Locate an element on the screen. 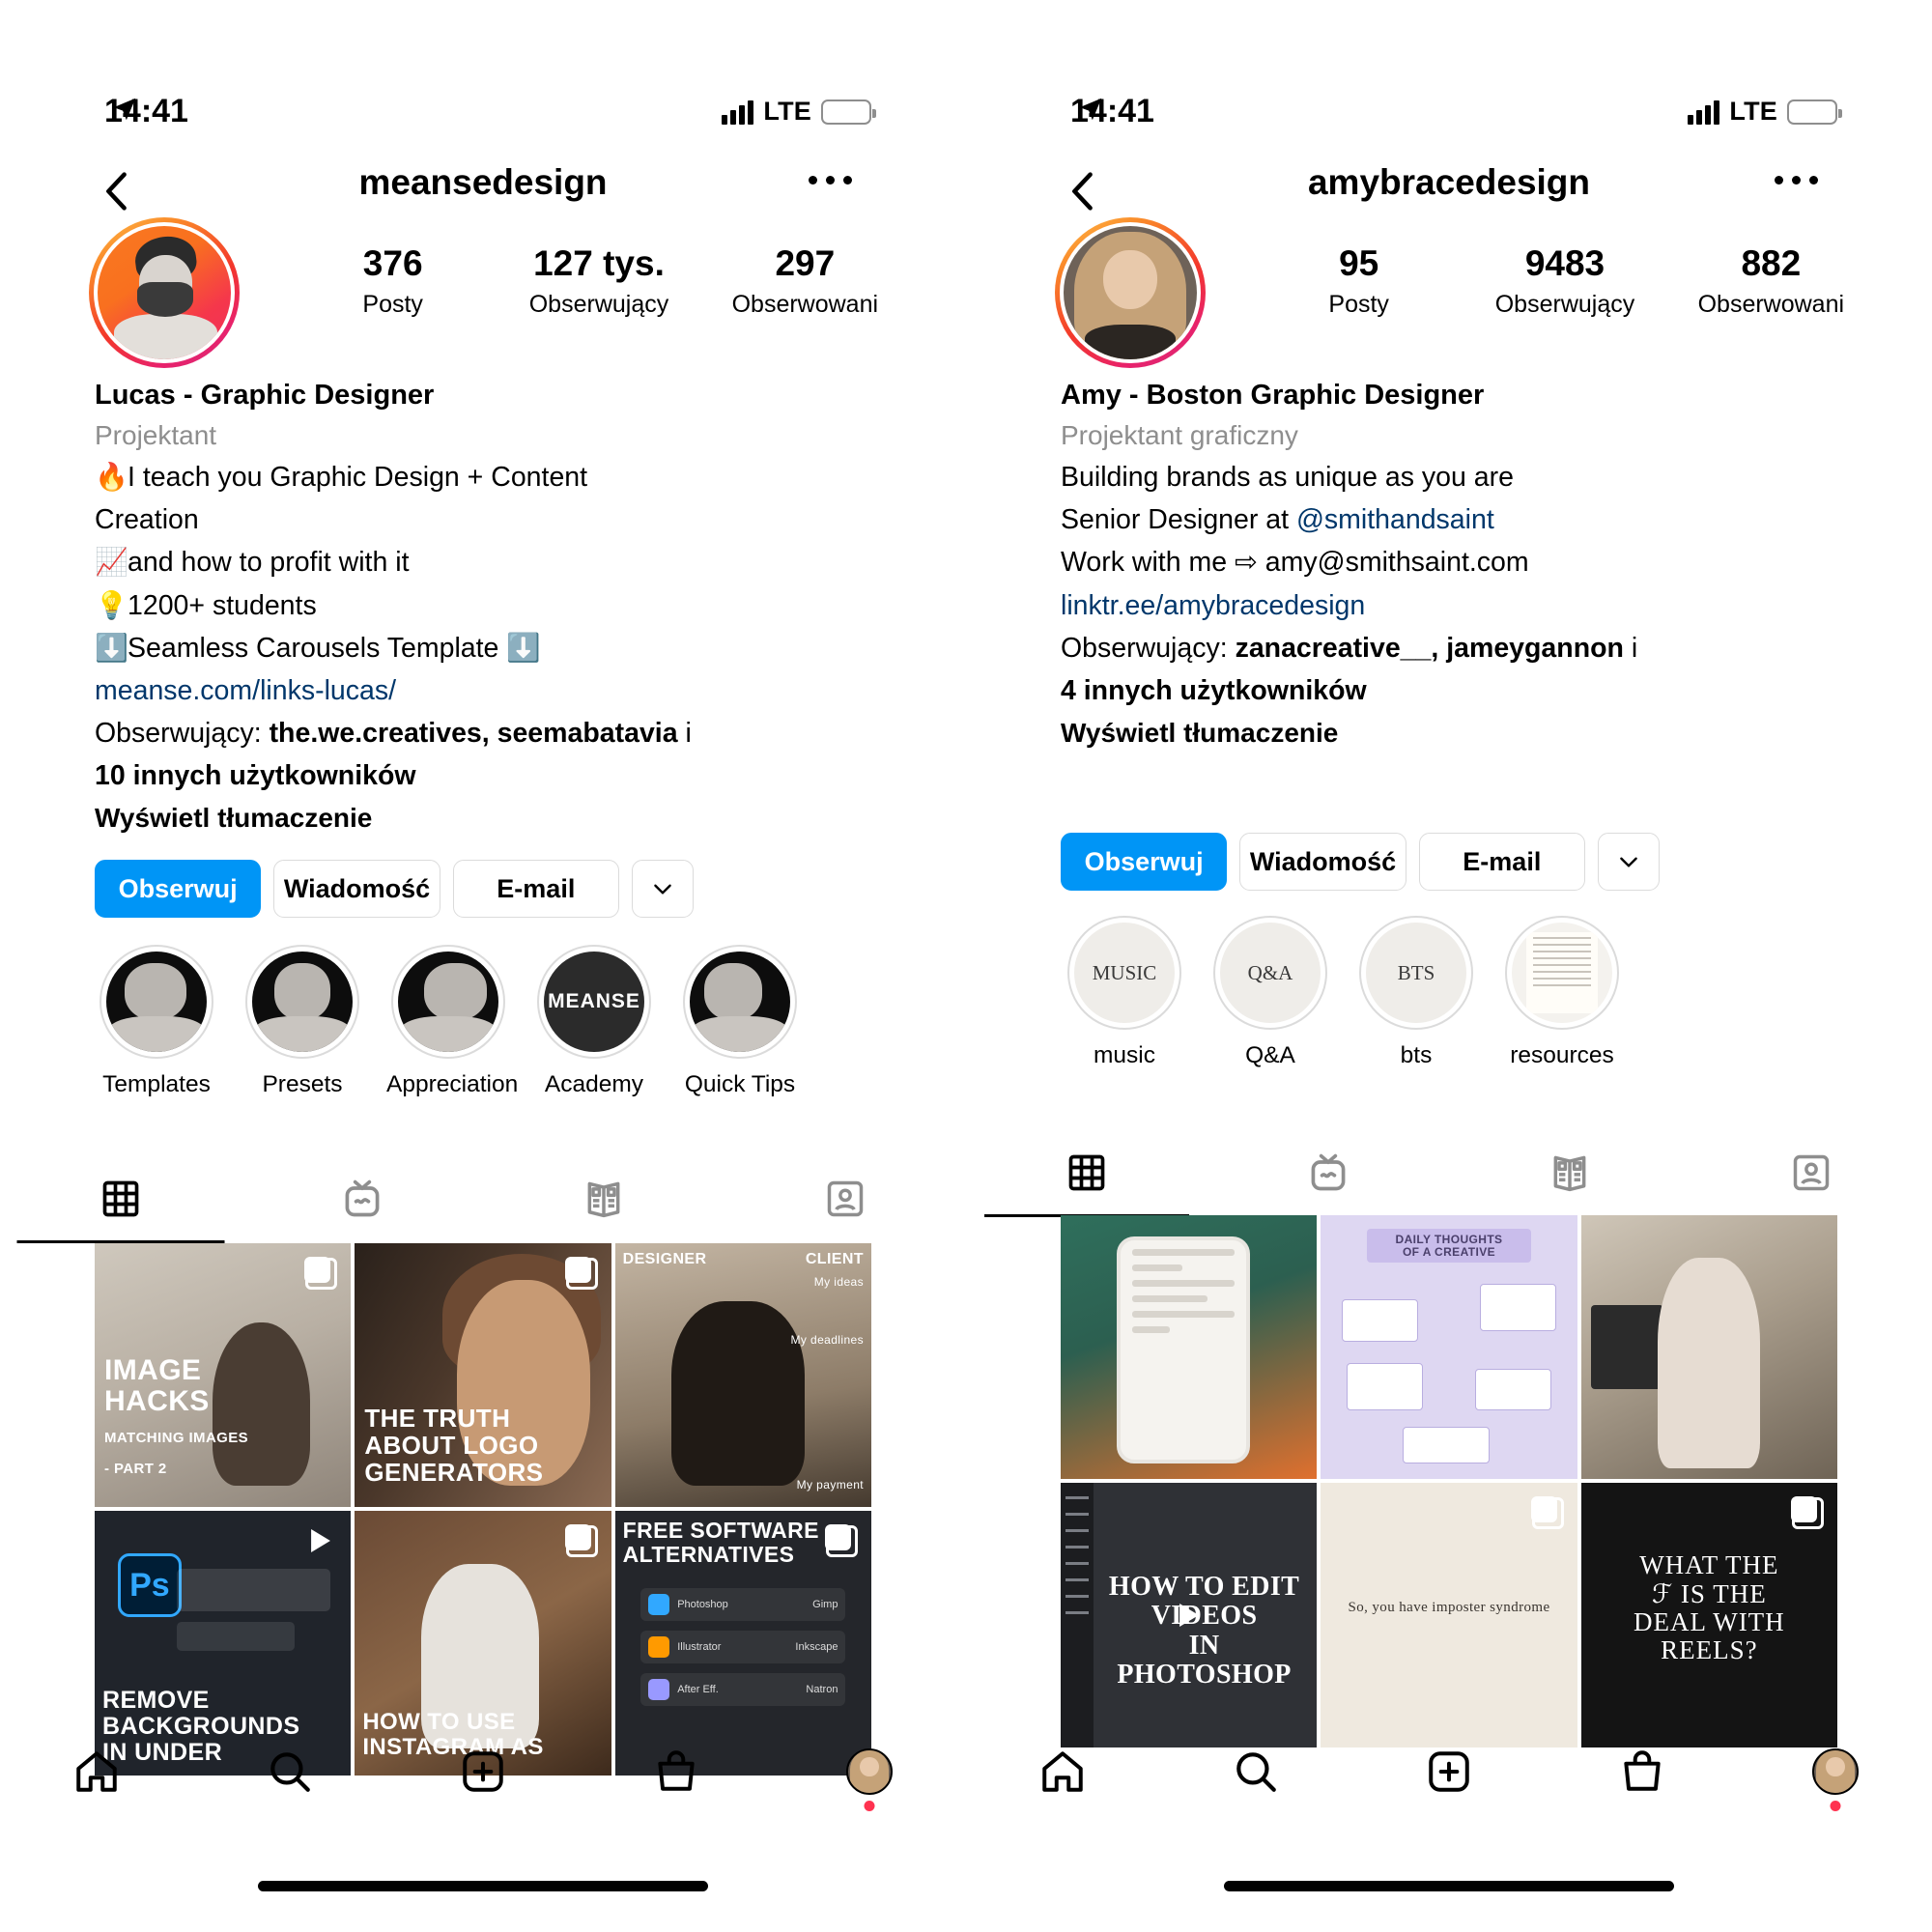  stat-followers: 127 tys. Obserwujący is located at coordinates (598, 281).